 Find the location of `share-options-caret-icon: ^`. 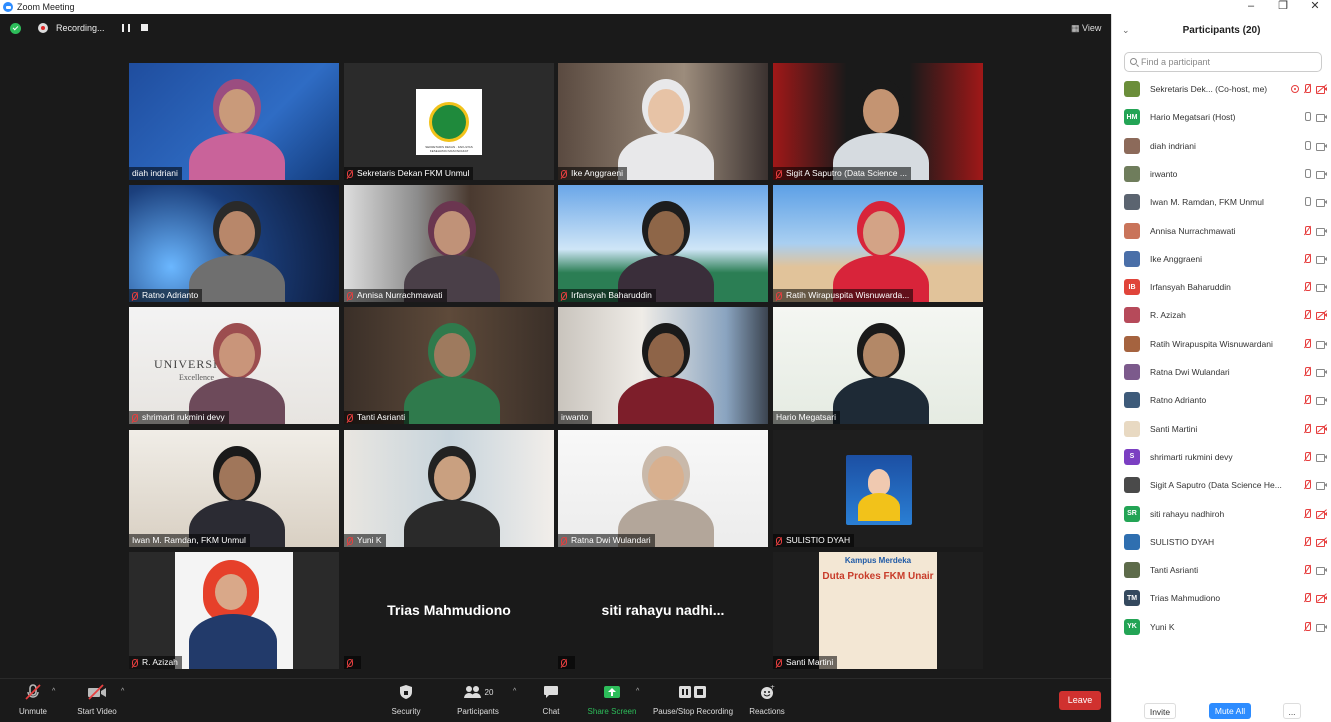

share-options-caret-icon: ^ is located at coordinates (637, 691).